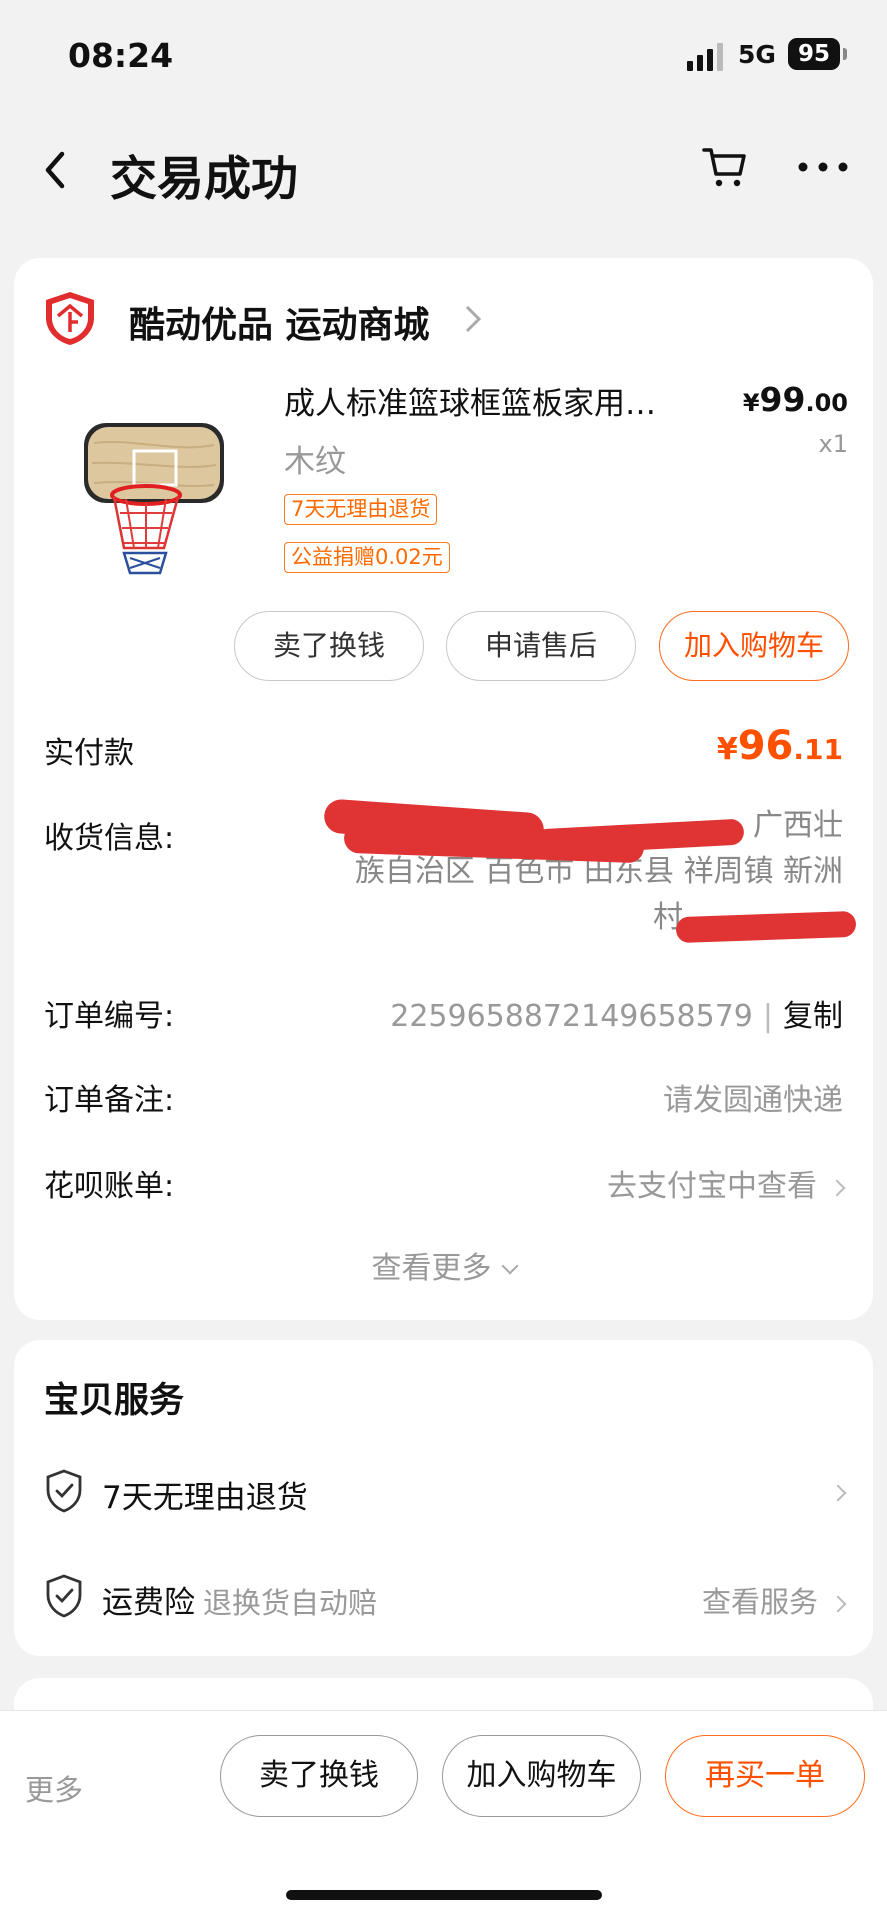 This screenshot has height=1919, width=887. I want to click on service-arrow, so click(832, 1491).